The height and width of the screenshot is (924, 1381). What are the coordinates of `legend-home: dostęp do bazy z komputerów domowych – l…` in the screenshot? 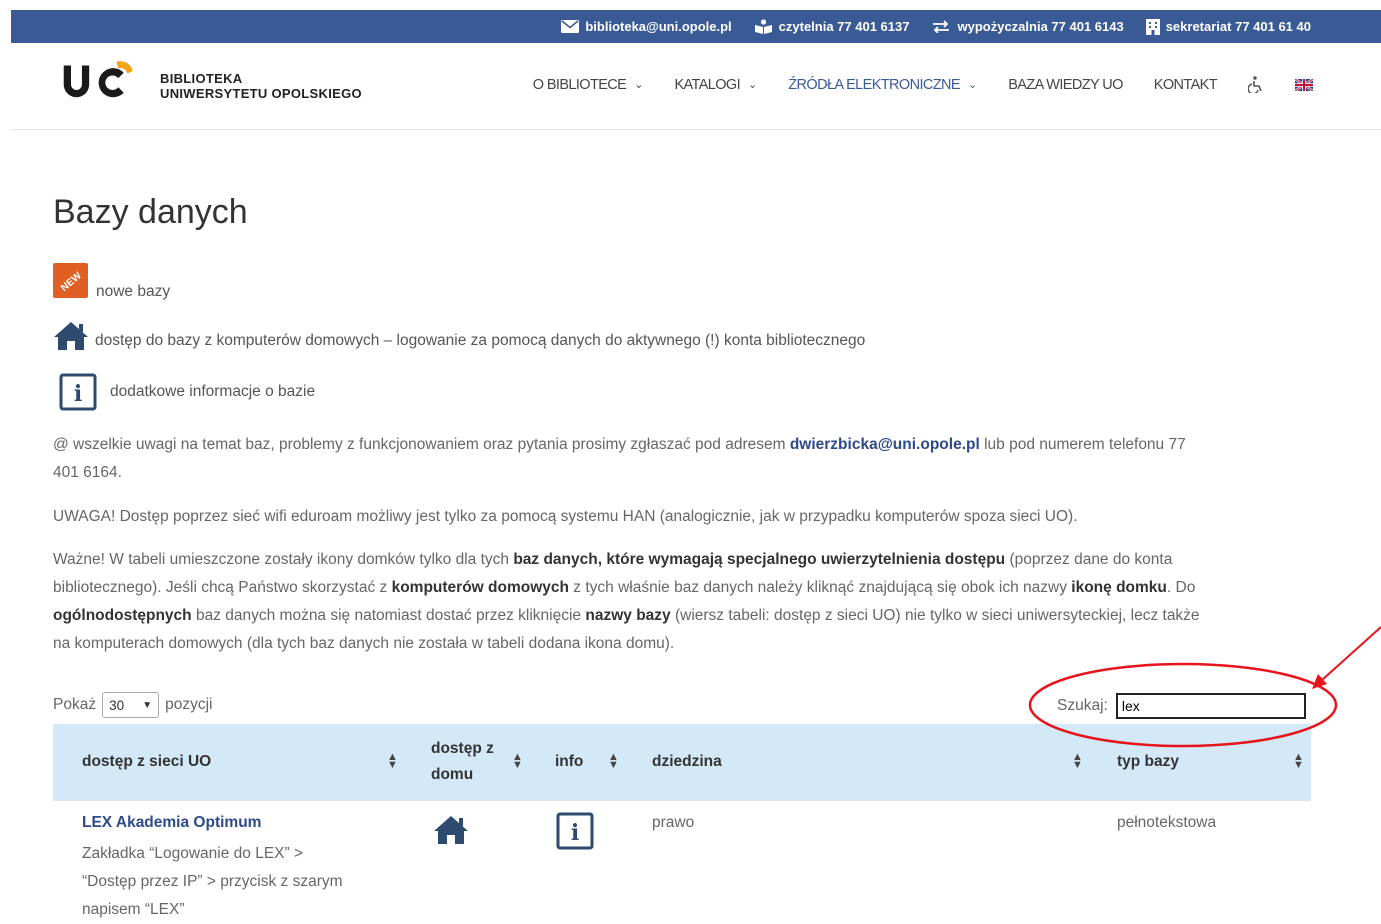 It's located at (459, 336).